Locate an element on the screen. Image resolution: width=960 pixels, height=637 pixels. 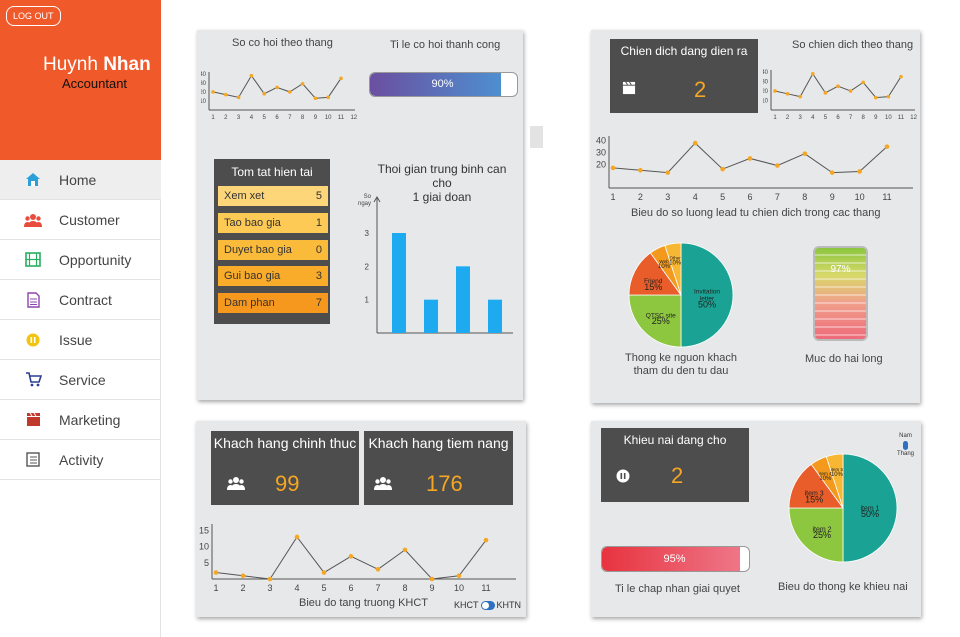
pending-complaint-card: Khieu nai dang cho 2 is located at coordinates (675, 465).